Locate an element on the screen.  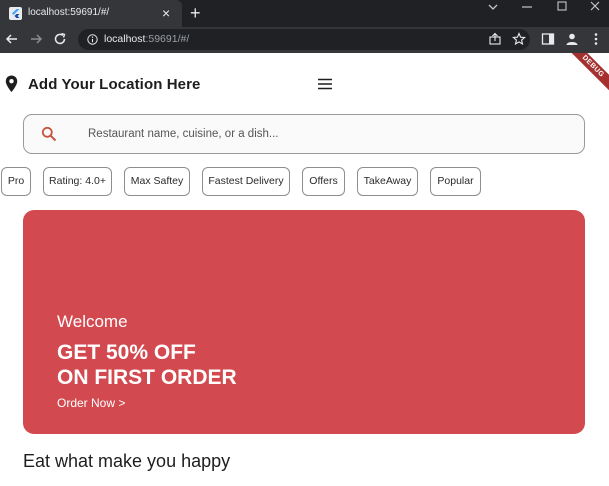
flutter-favicon-icon is located at coordinates (15, 13).